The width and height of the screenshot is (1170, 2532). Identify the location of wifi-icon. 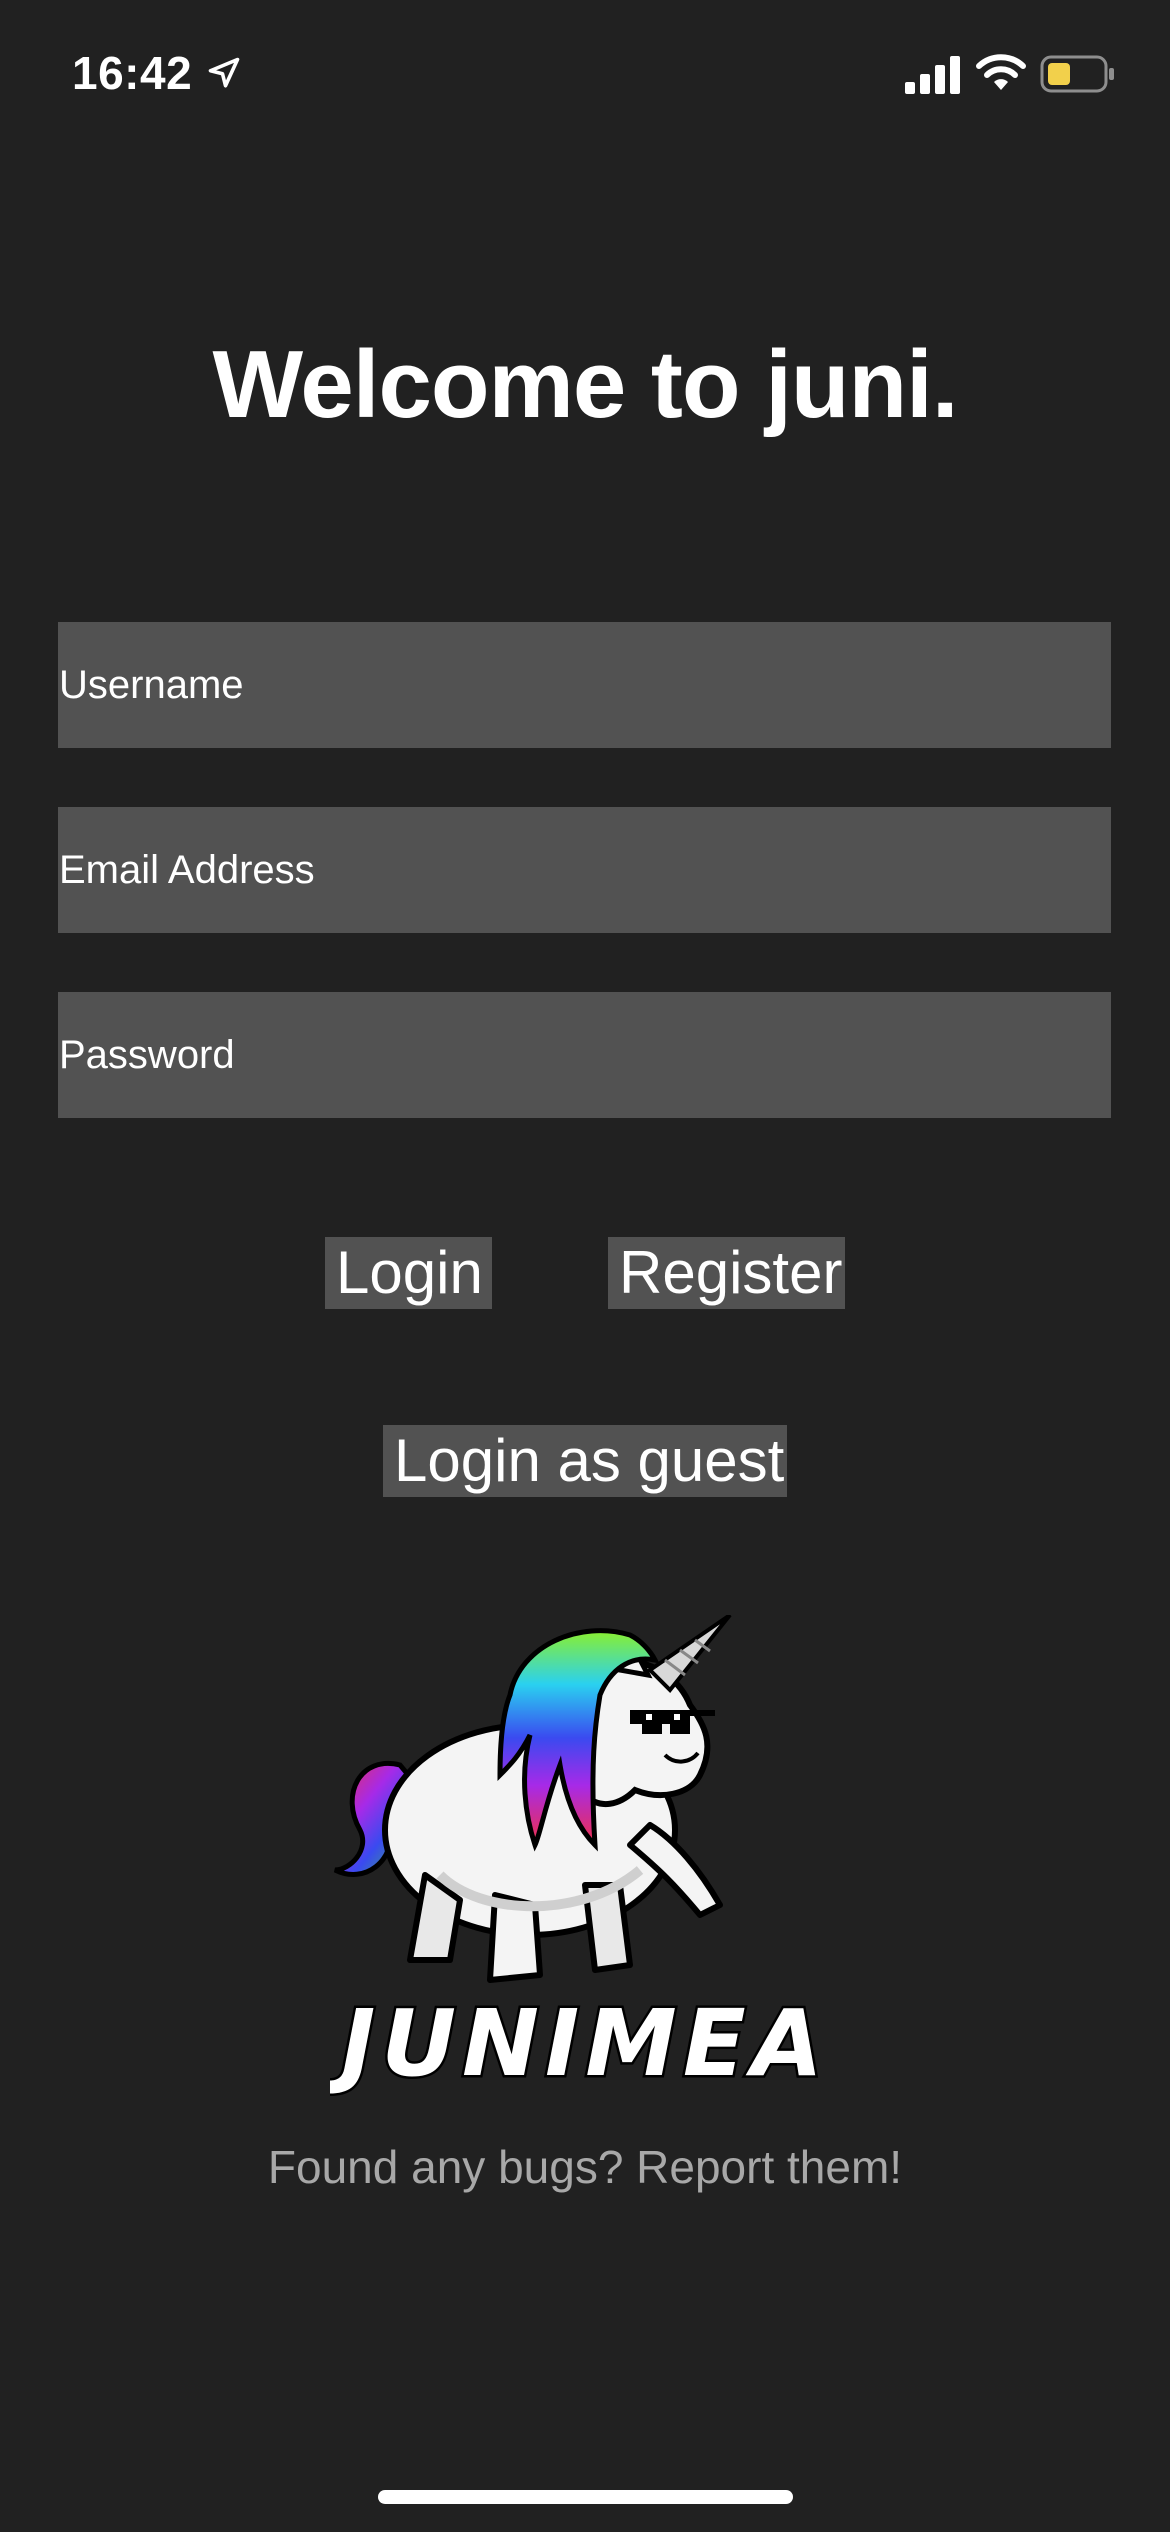
(1001, 72).